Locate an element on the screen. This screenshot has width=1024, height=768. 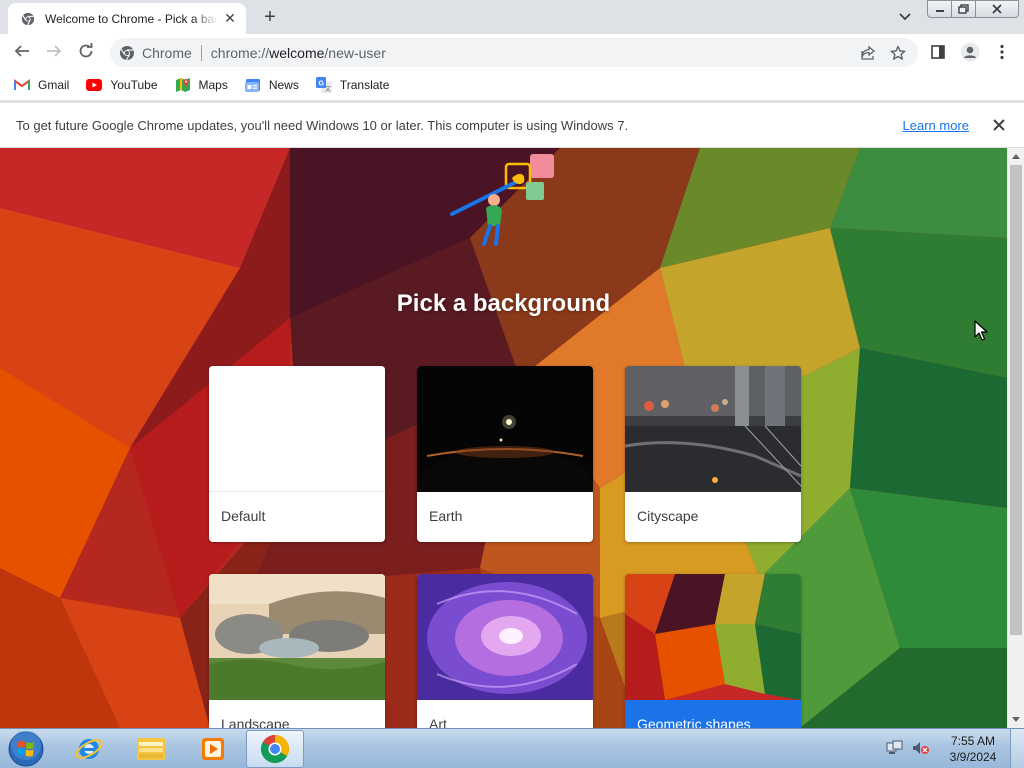
reload-button is located at coordinates (86, 52).